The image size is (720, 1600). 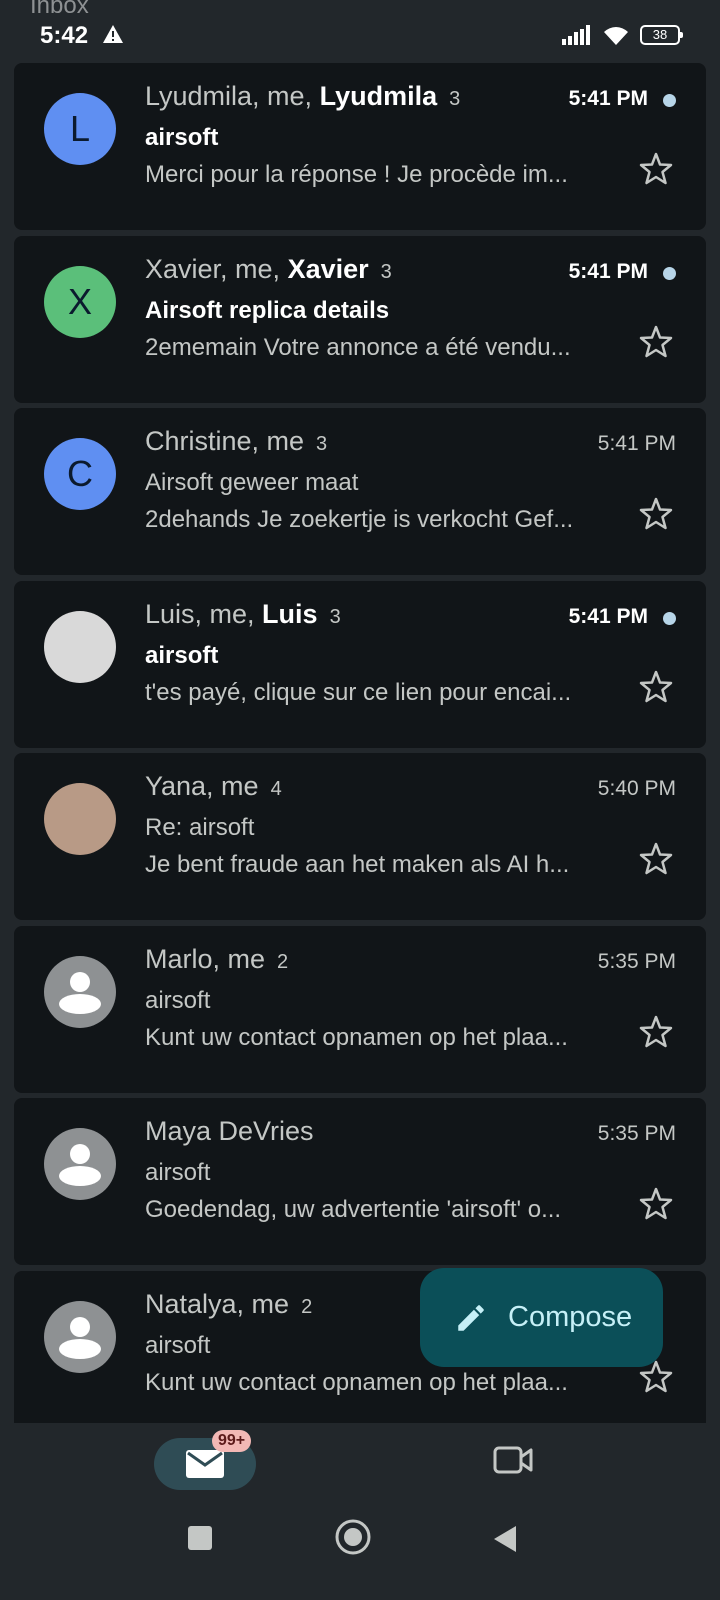 What do you see at coordinates (205, 1464) in the screenshot?
I see `mail-icon` at bounding box center [205, 1464].